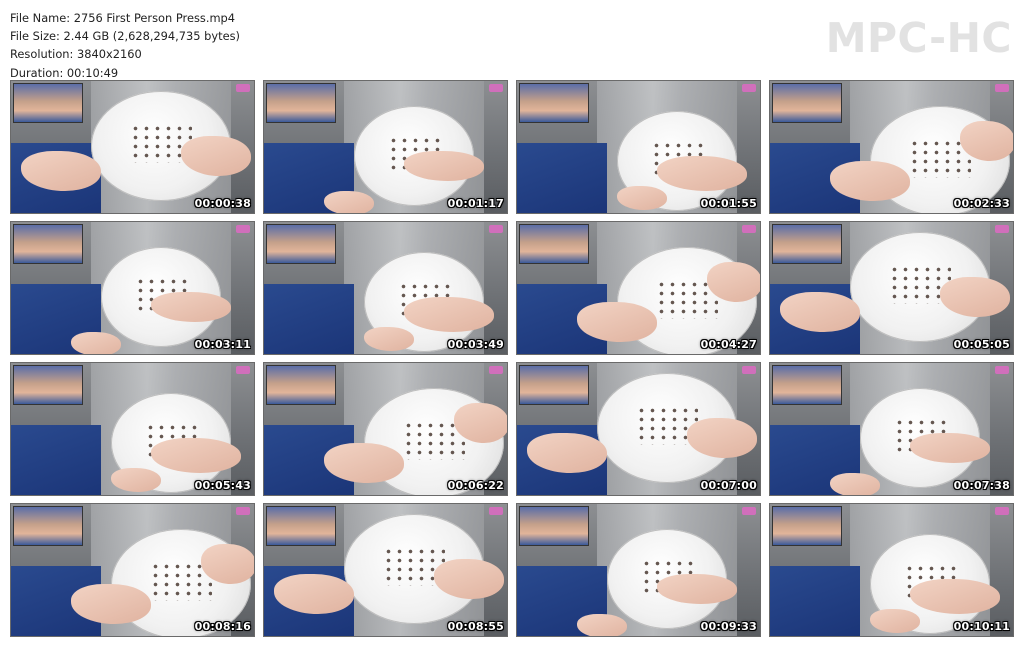 The height and width of the screenshot is (646, 1024). I want to click on video-thumbnail: 00:01:17, so click(385, 147).